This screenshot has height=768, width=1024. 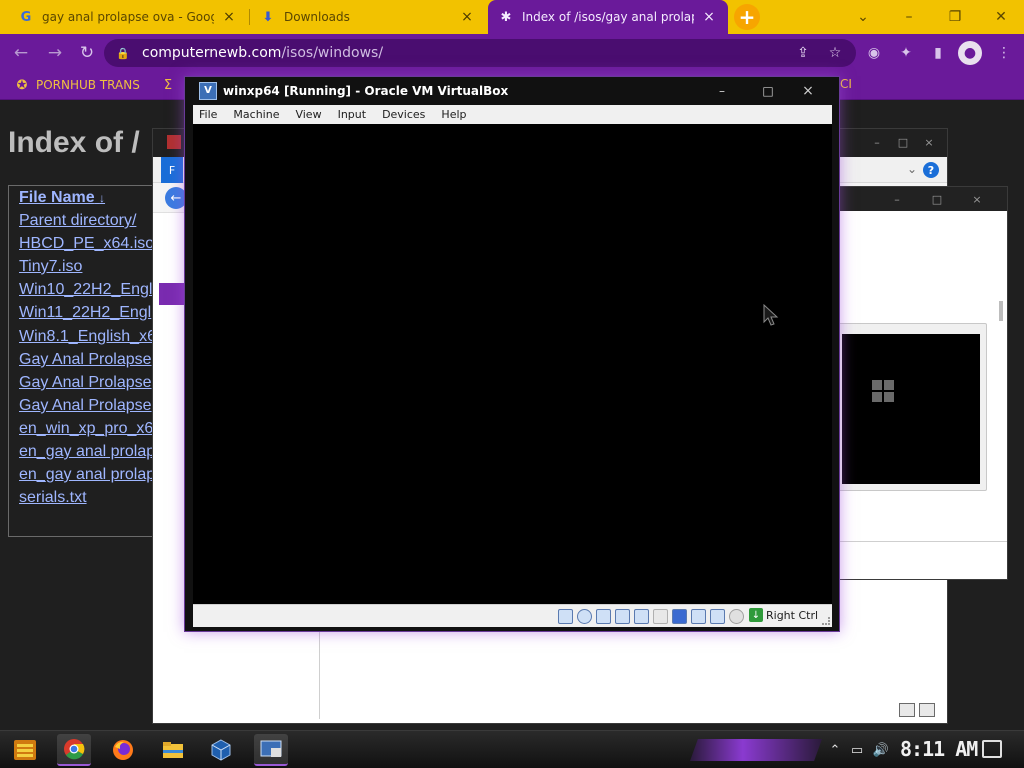 What do you see at coordinates (77, 221) in the screenshot?
I see `file-link: Parent directory/` at bounding box center [77, 221].